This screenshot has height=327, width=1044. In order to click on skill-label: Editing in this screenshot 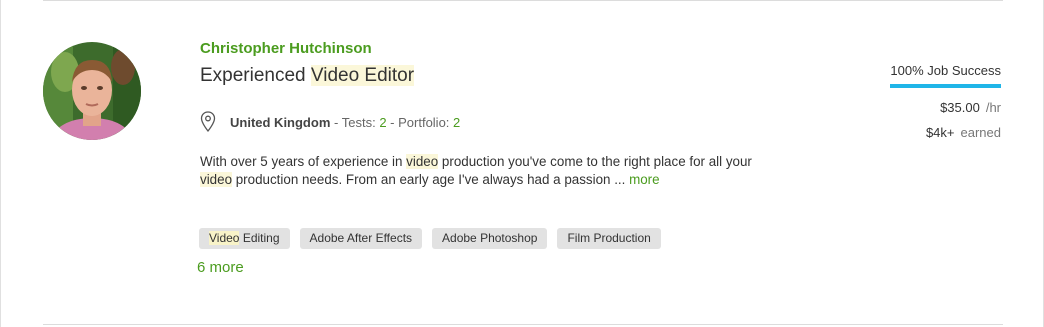, I will do `click(259, 238)`.